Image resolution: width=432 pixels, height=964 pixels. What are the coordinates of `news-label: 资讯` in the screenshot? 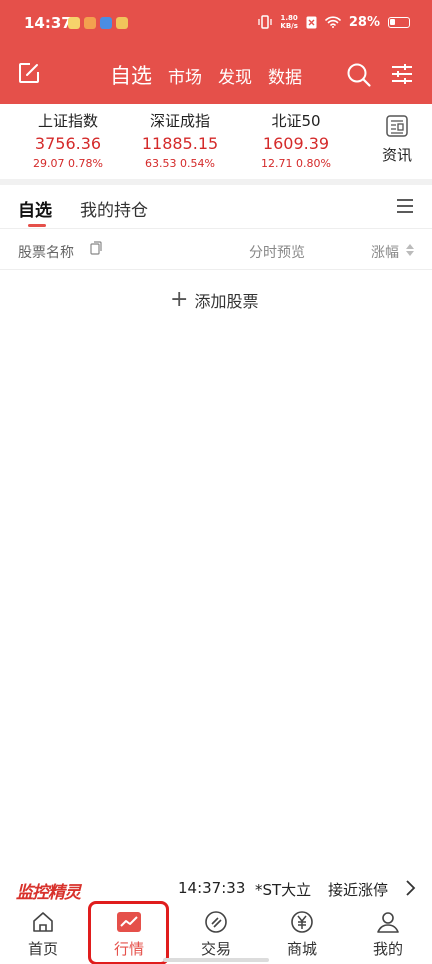 It's located at (396, 155).